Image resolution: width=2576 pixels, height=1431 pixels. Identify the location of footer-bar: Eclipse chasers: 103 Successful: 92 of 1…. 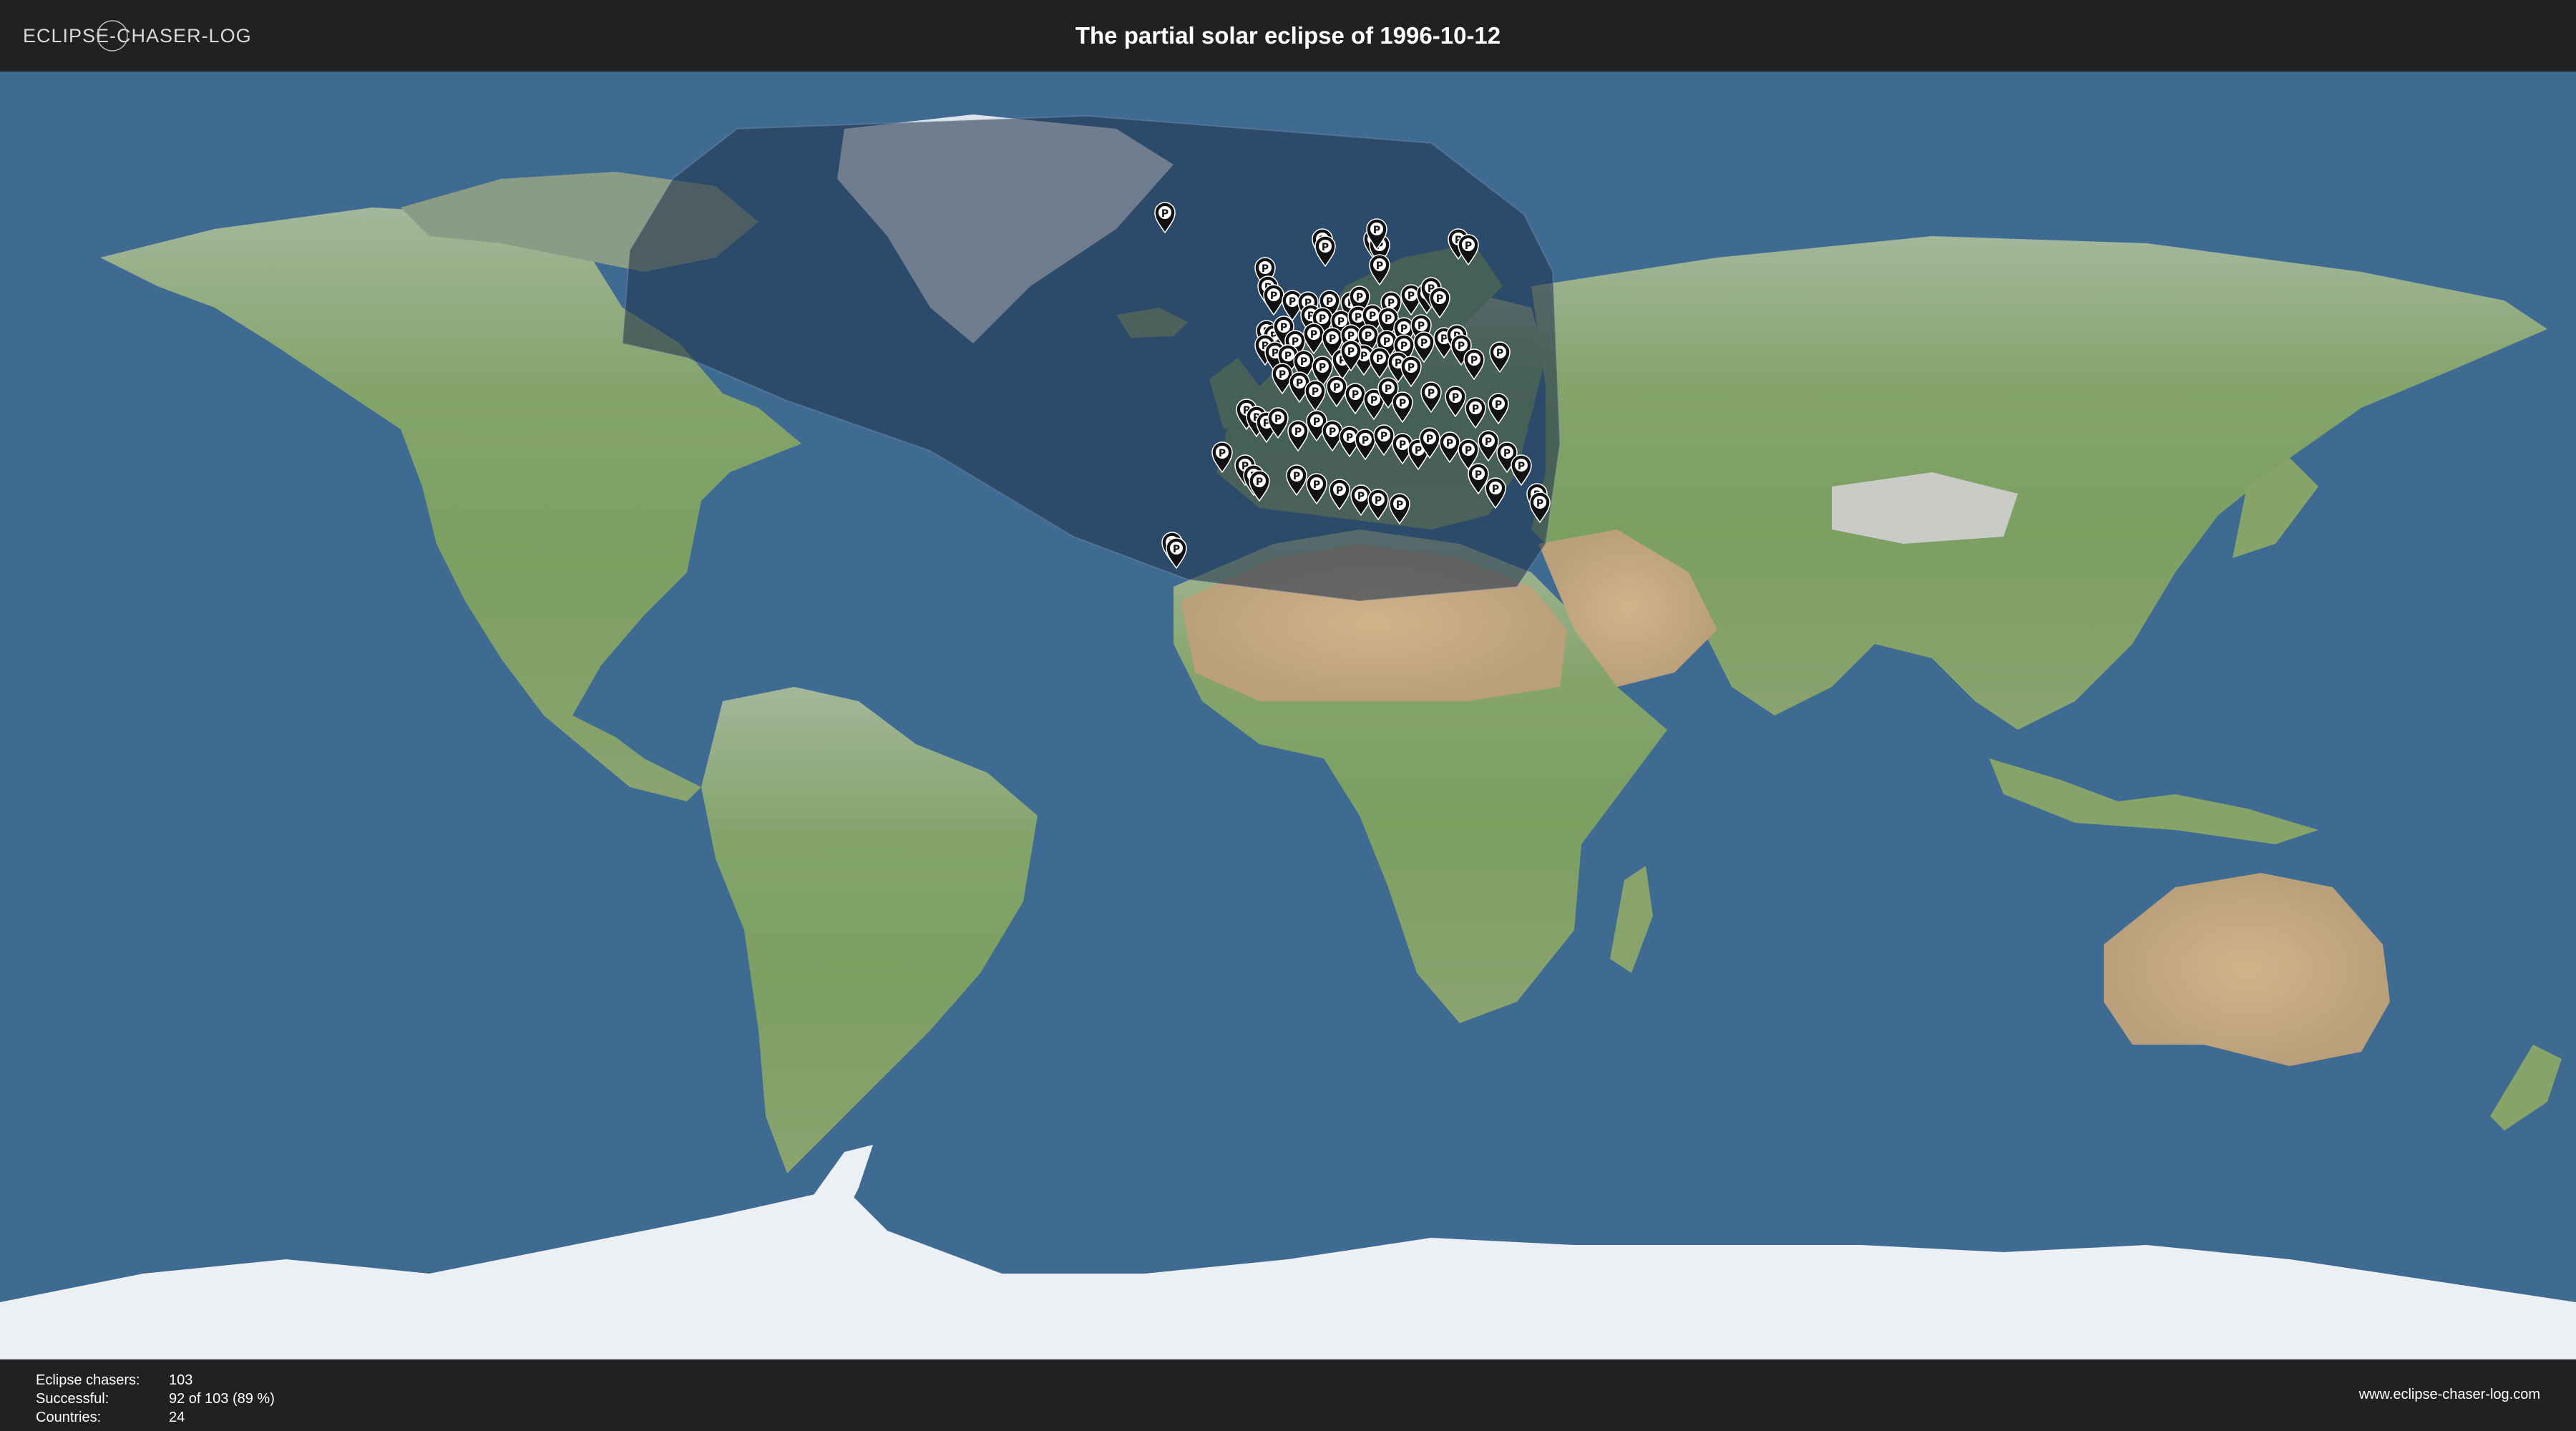
(1288, 1395).